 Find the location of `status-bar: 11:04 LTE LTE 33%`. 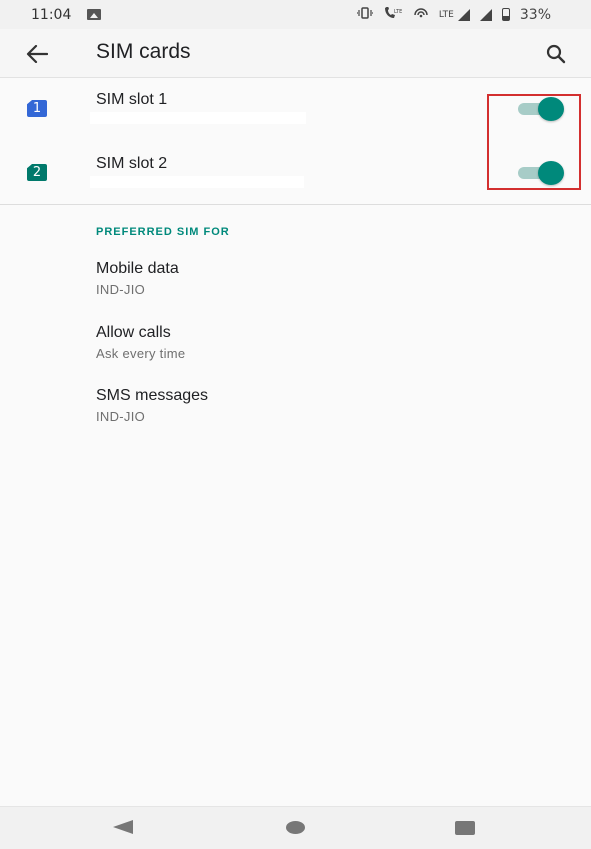

status-bar: 11:04 LTE LTE 33% is located at coordinates (295, 14).